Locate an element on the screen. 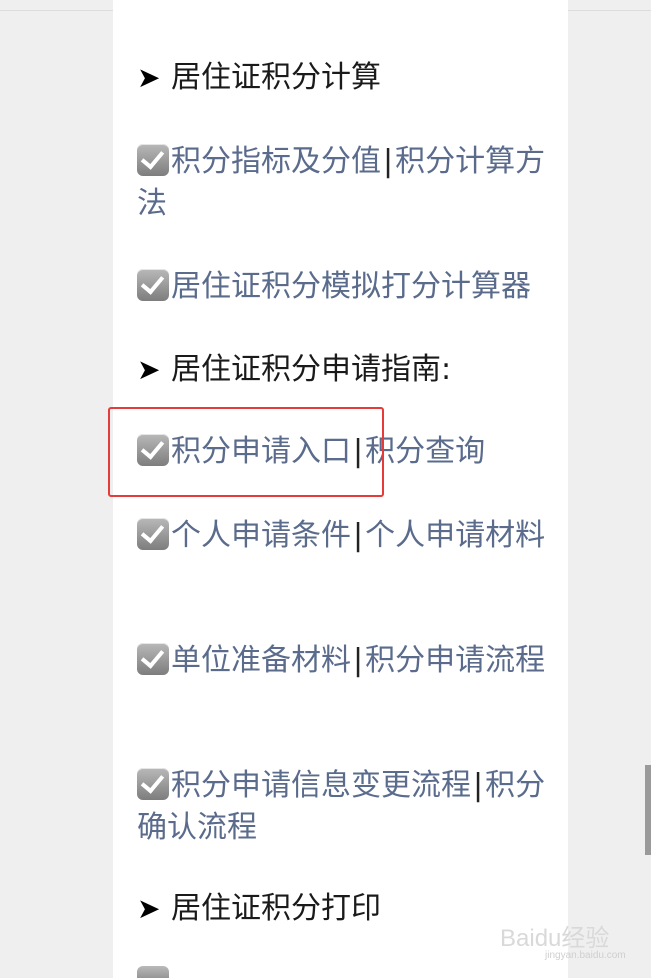  list-item: 积分指标及分值|积分计算方法 is located at coordinates (346, 183).